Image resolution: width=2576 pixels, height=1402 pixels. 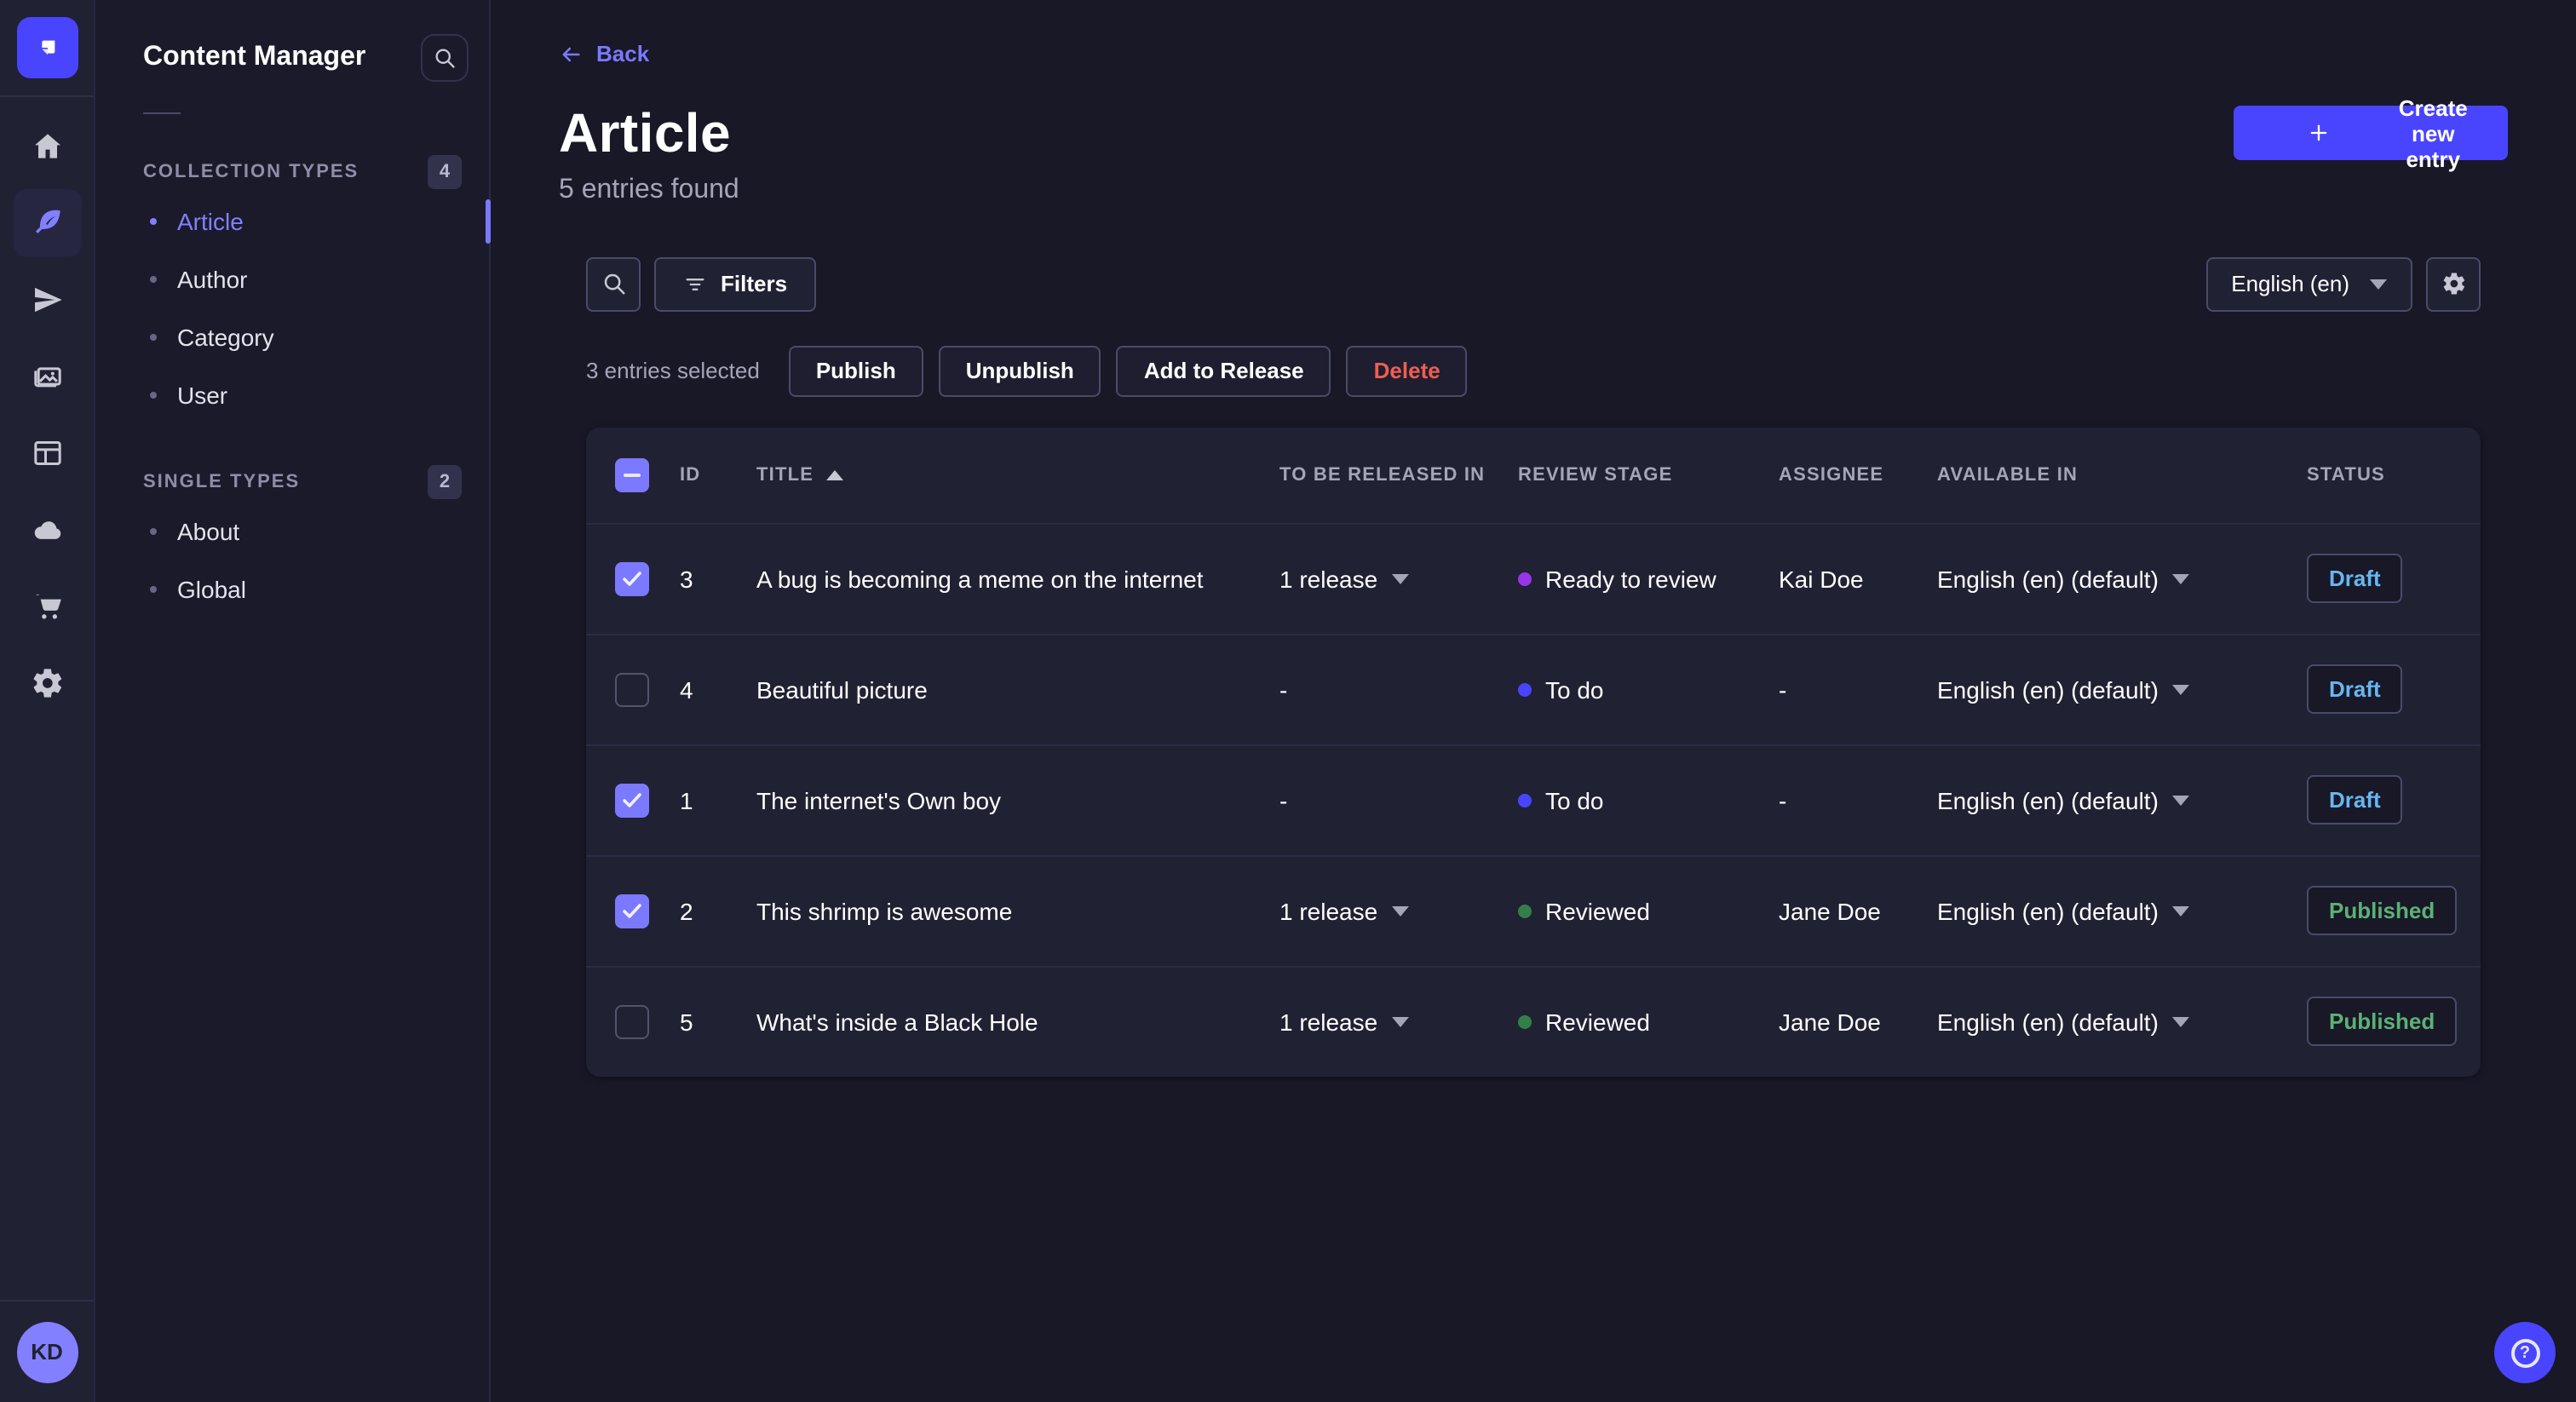 I want to click on column-header-assignee: ASSIGNEE, so click(x=1858, y=474).